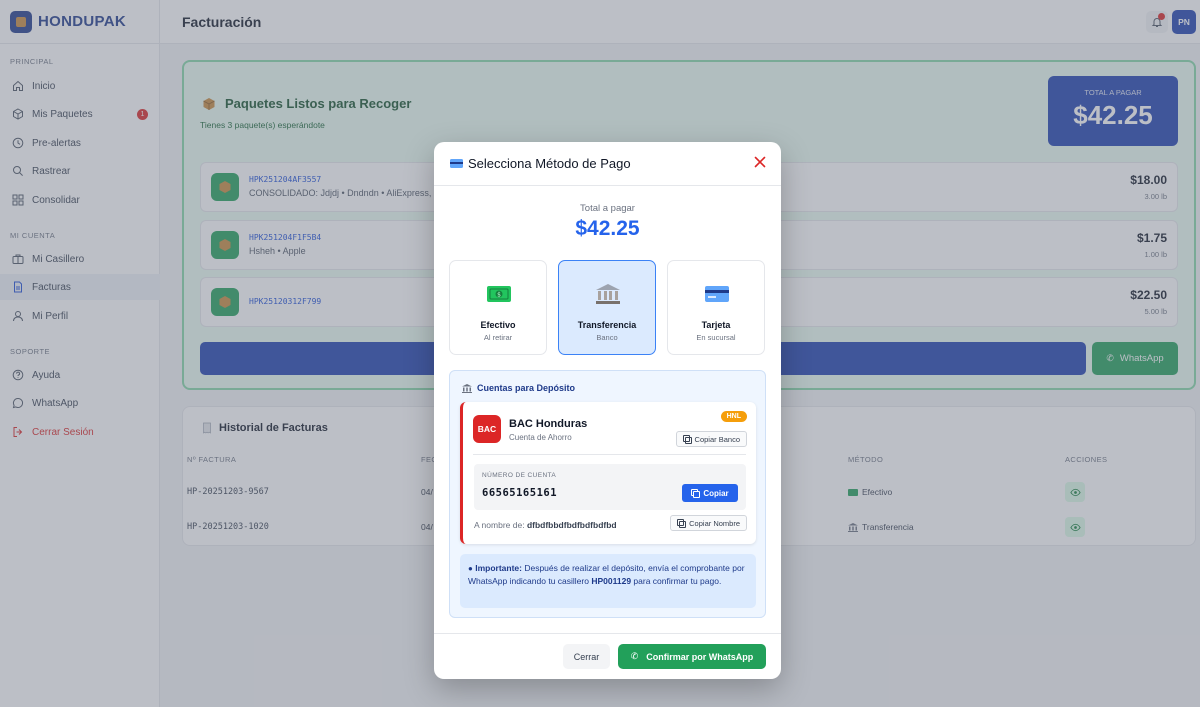  What do you see at coordinates (710, 493) in the screenshot?
I see `copy-account-button: Copiar` at bounding box center [710, 493].